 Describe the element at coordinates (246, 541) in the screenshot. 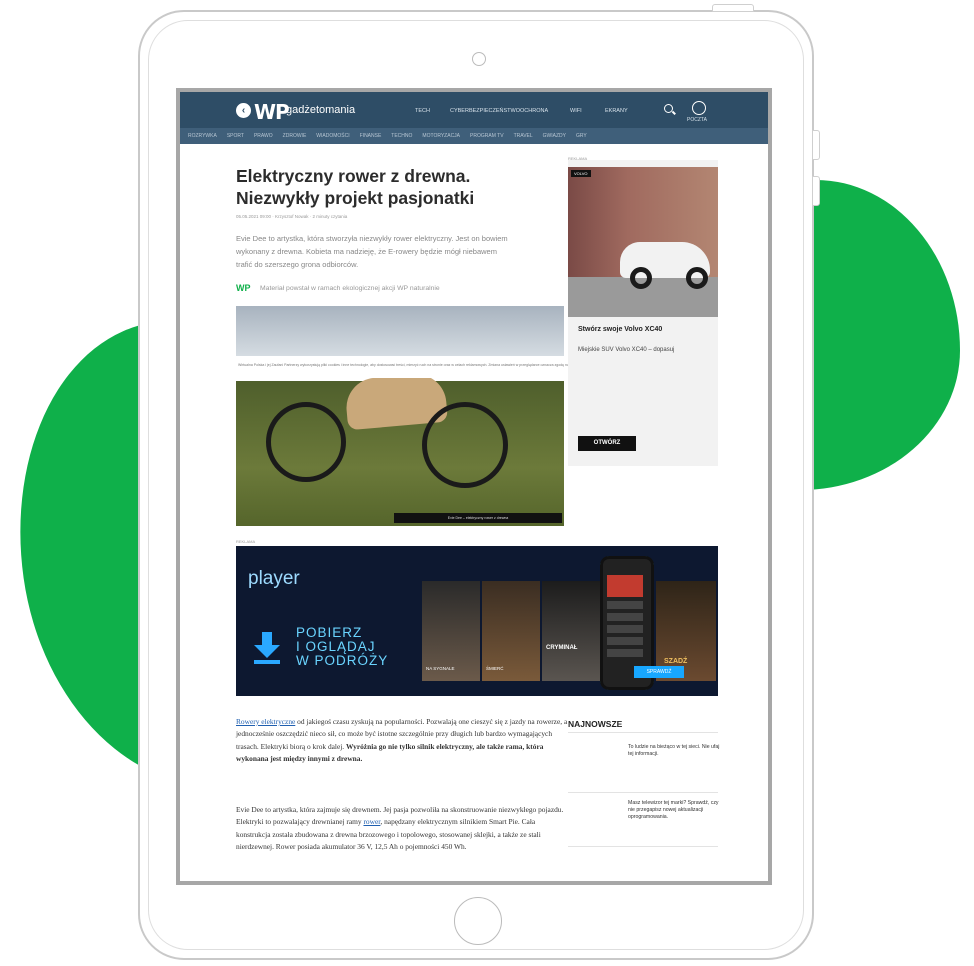

I see `banner-ad-label: REKLAMA` at that location.